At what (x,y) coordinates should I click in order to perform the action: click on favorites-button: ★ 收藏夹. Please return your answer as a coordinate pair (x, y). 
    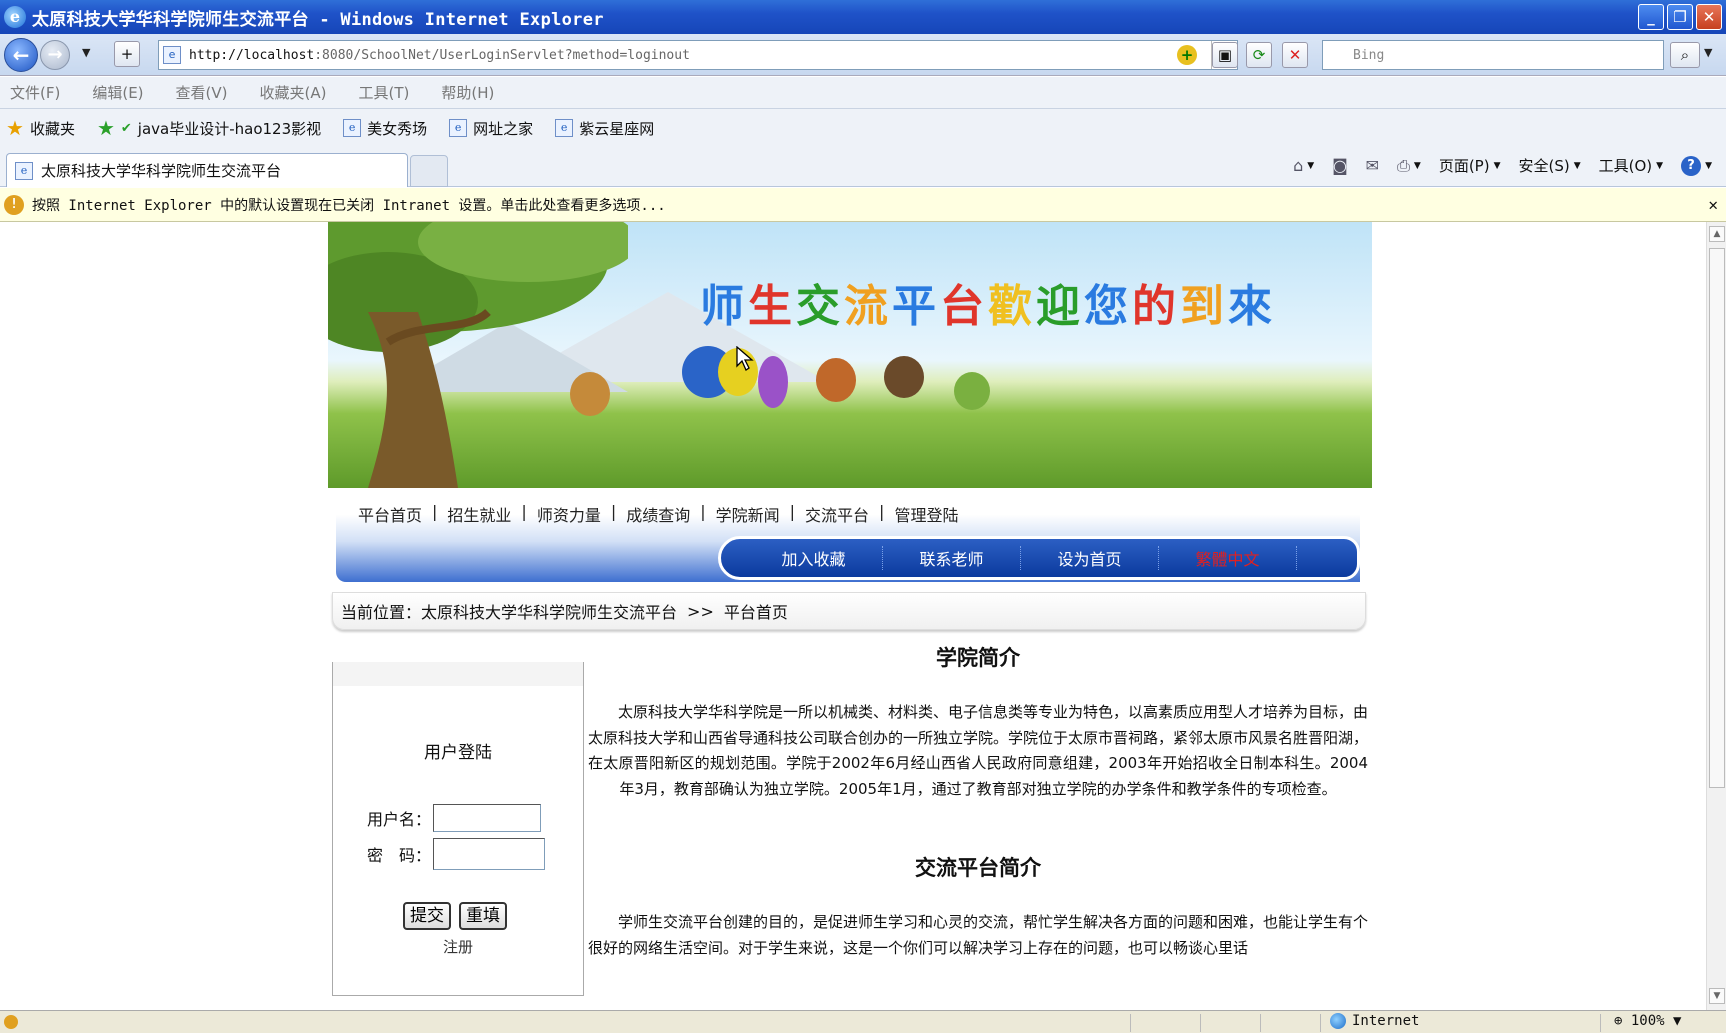
    Looking at the image, I should click on (40, 128).